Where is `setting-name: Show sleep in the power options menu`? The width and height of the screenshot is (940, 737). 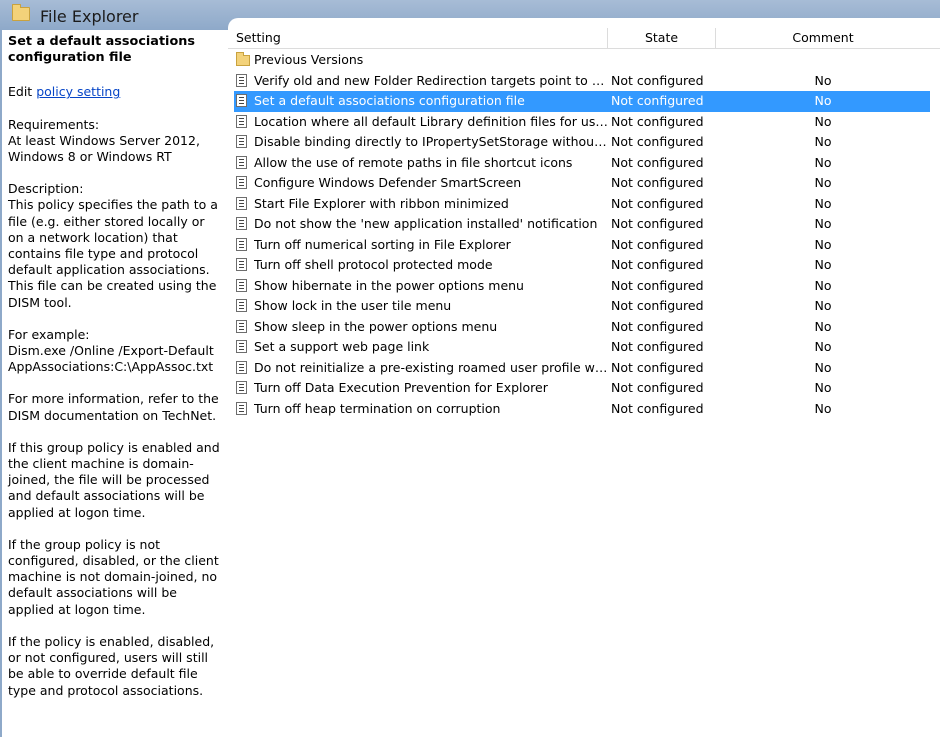
setting-name: Show sleep in the power options menu is located at coordinates (376, 326).